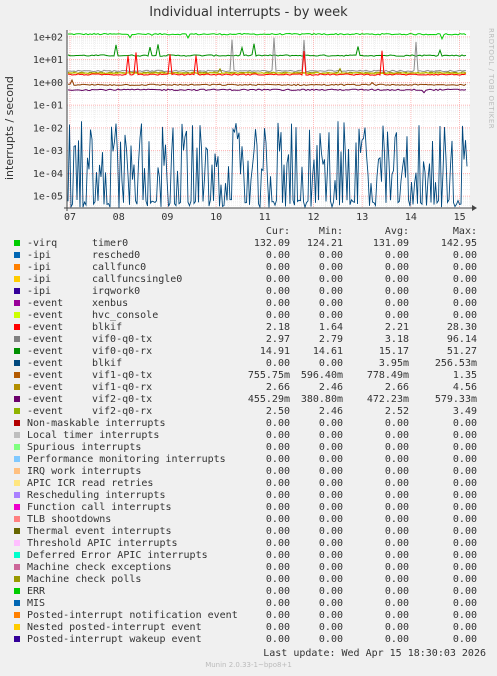  What do you see at coordinates (461, 339) in the screenshot?
I see `legend-max: 96.14` at bounding box center [461, 339].